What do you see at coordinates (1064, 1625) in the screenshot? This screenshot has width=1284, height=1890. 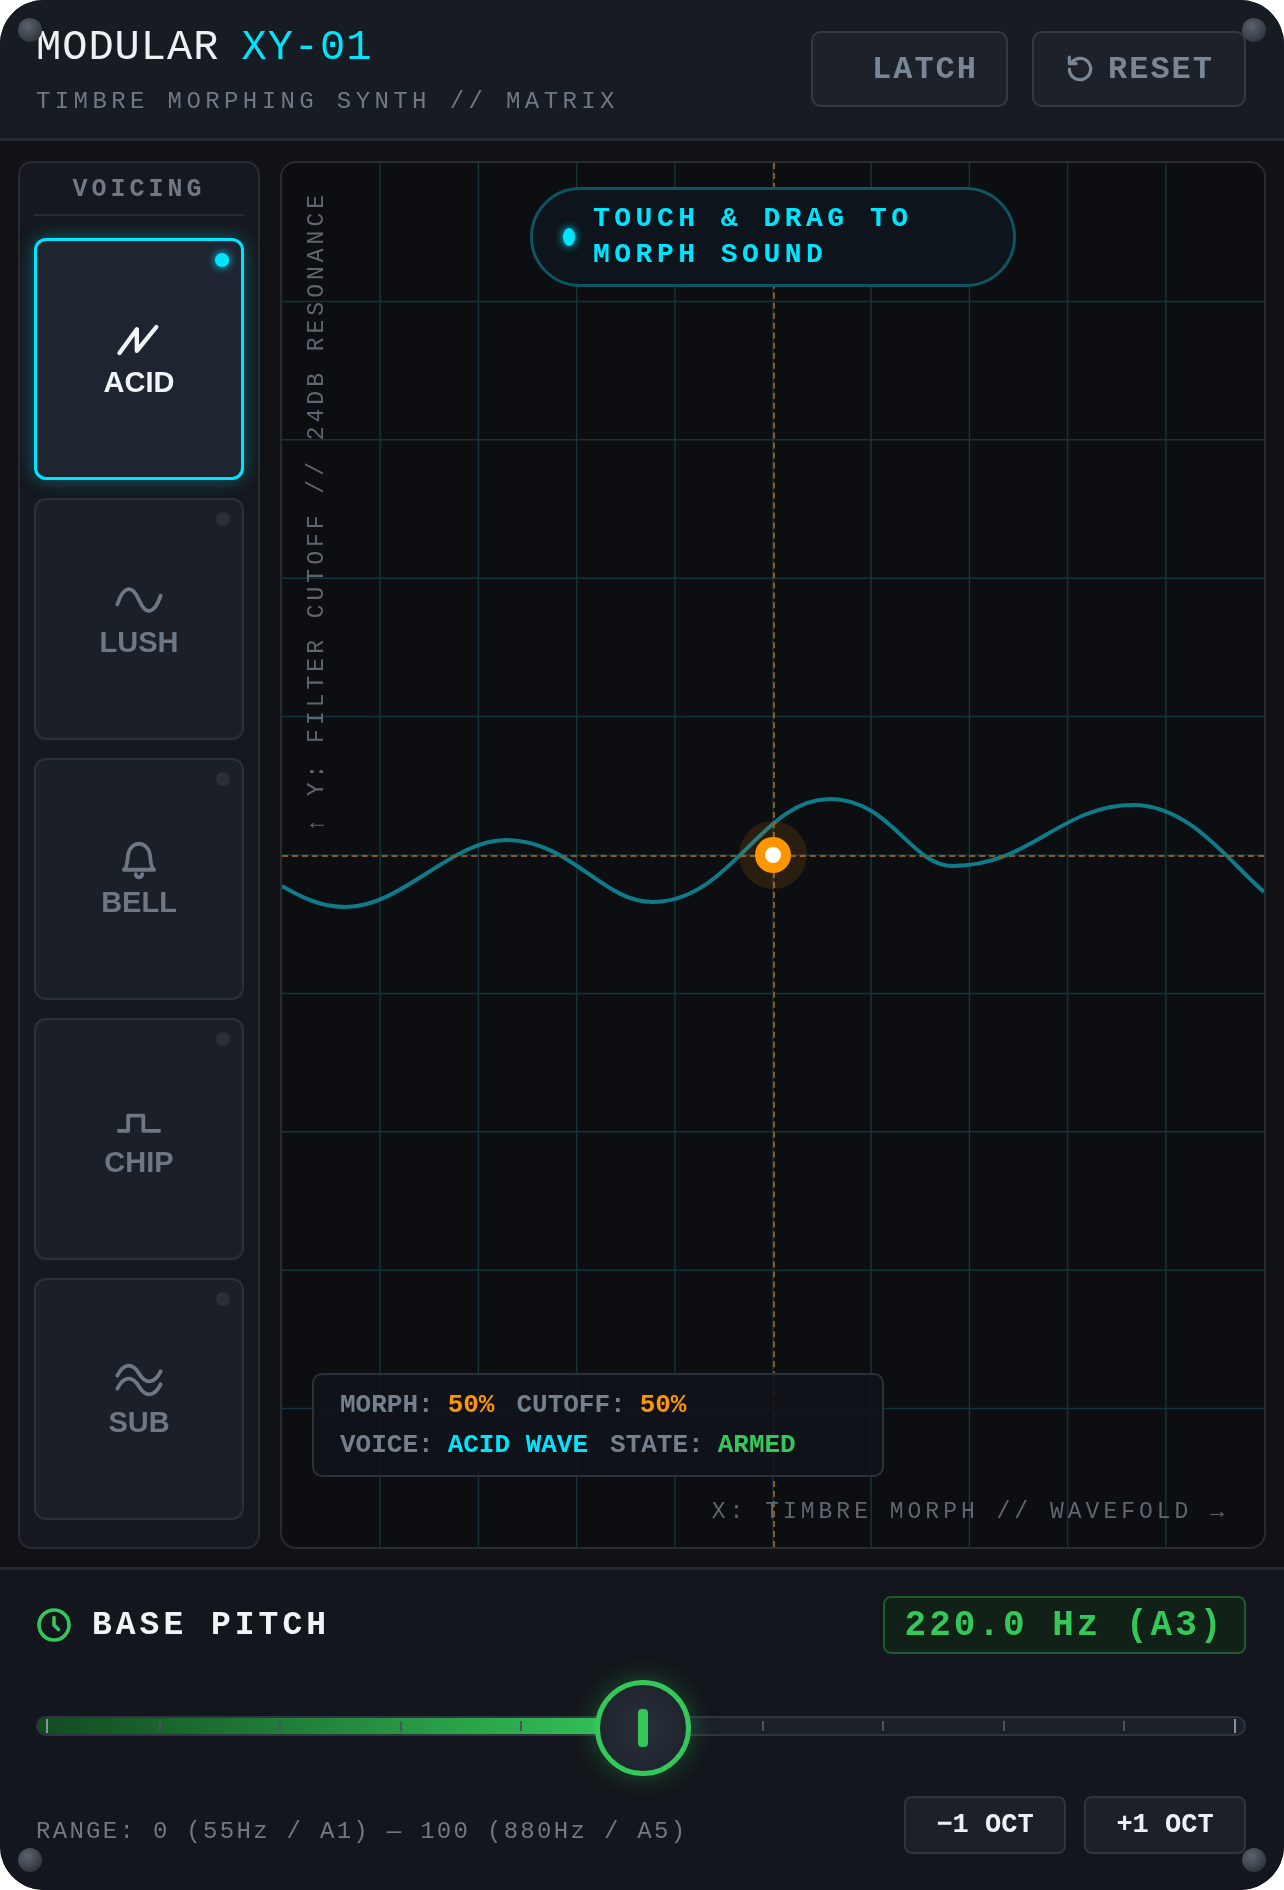 I see `frequency-display: 220.0 Hz (A3)` at bounding box center [1064, 1625].